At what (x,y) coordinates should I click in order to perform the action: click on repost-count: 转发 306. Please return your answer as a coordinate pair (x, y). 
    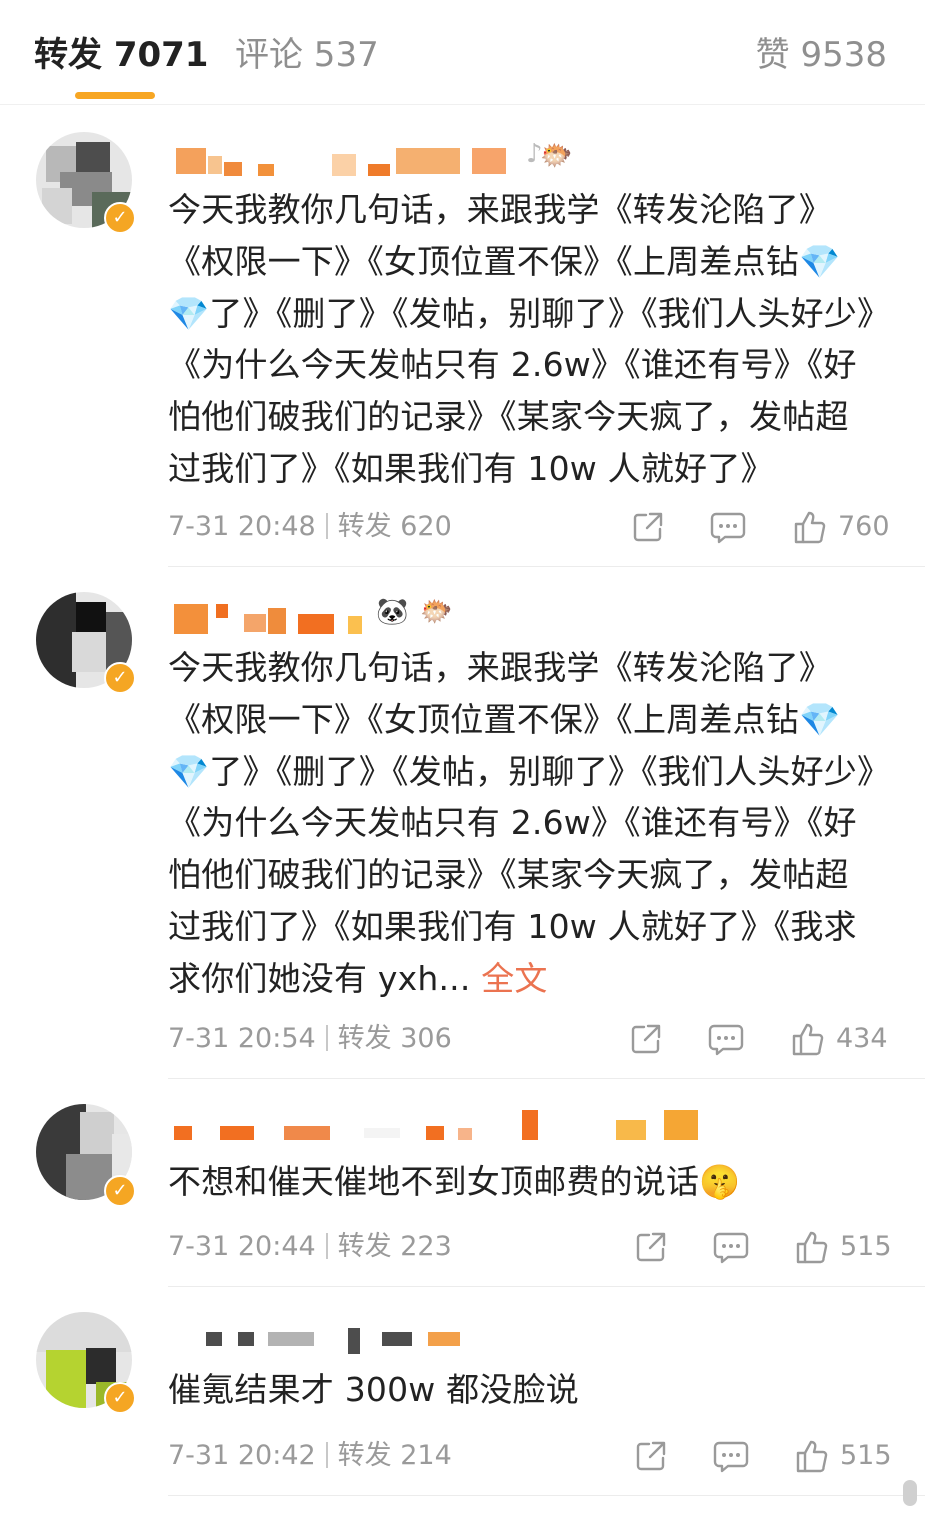
    Looking at the image, I should click on (394, 1038).